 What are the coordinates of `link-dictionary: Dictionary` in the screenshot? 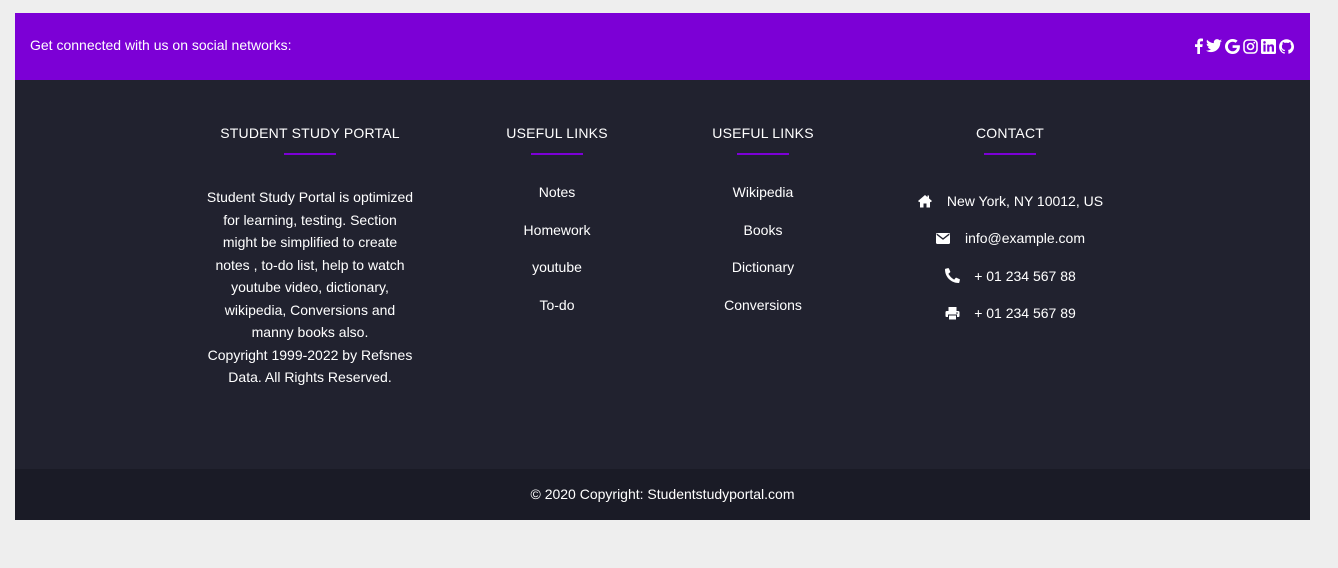 It's located at (763, 267).